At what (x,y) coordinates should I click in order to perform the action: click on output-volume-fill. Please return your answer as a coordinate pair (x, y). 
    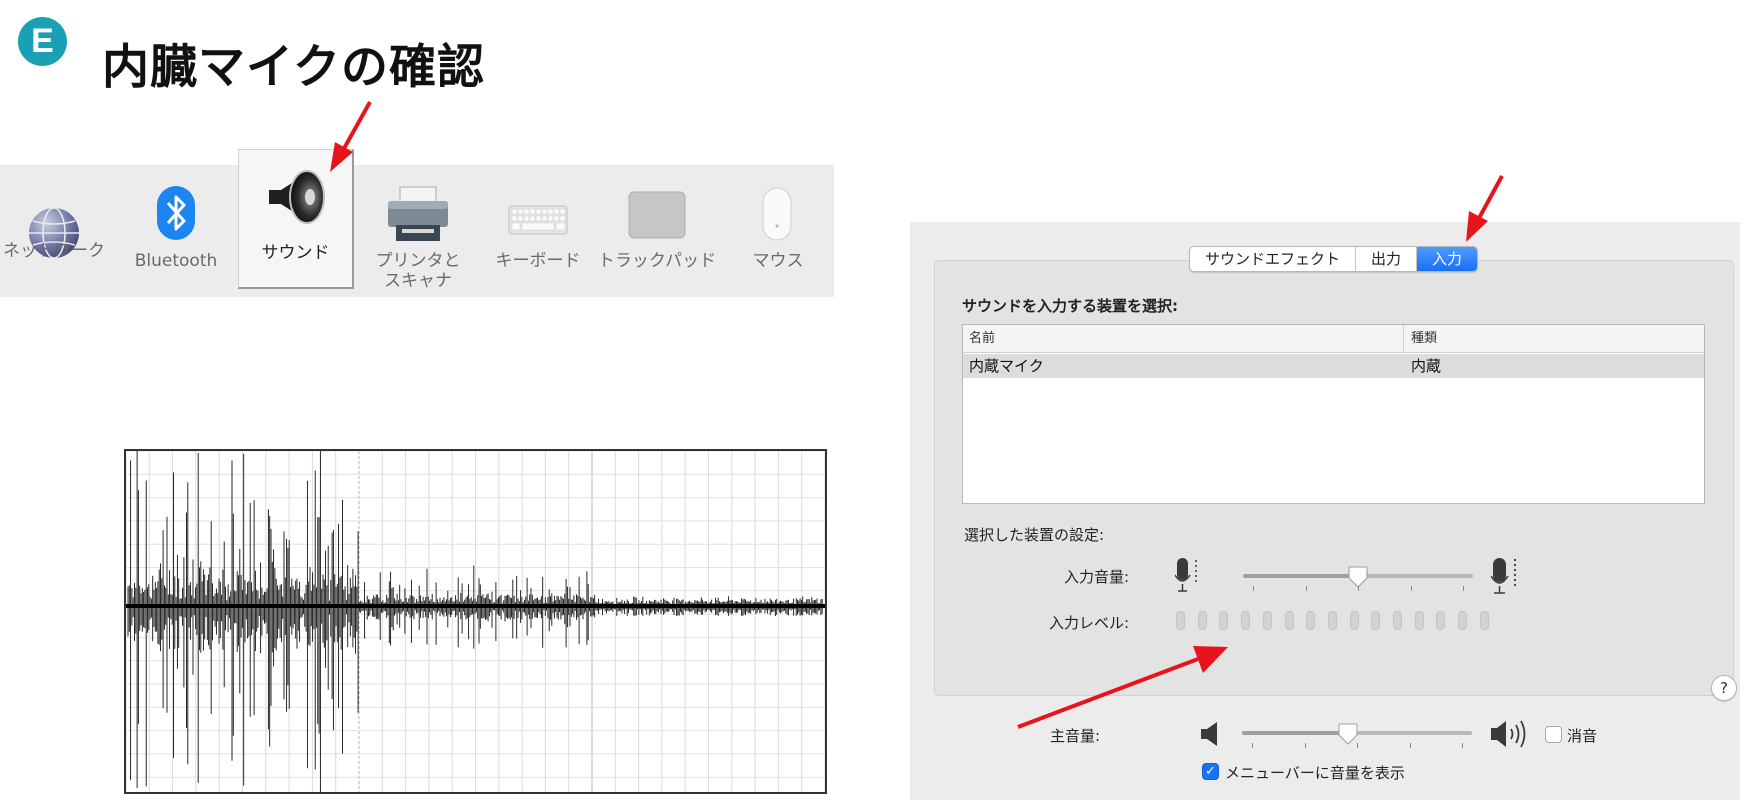
    Looking at the image, I should click on (1295, 733).